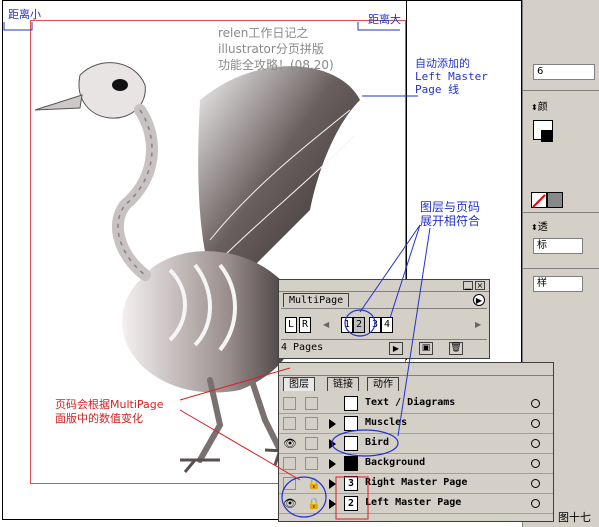 This screenshot has width=599, height=527. What do you see at coordinates (365, 443) in the screenshot?
I see `bird-layer-highlight-circle` at bounding box center [365, 443].